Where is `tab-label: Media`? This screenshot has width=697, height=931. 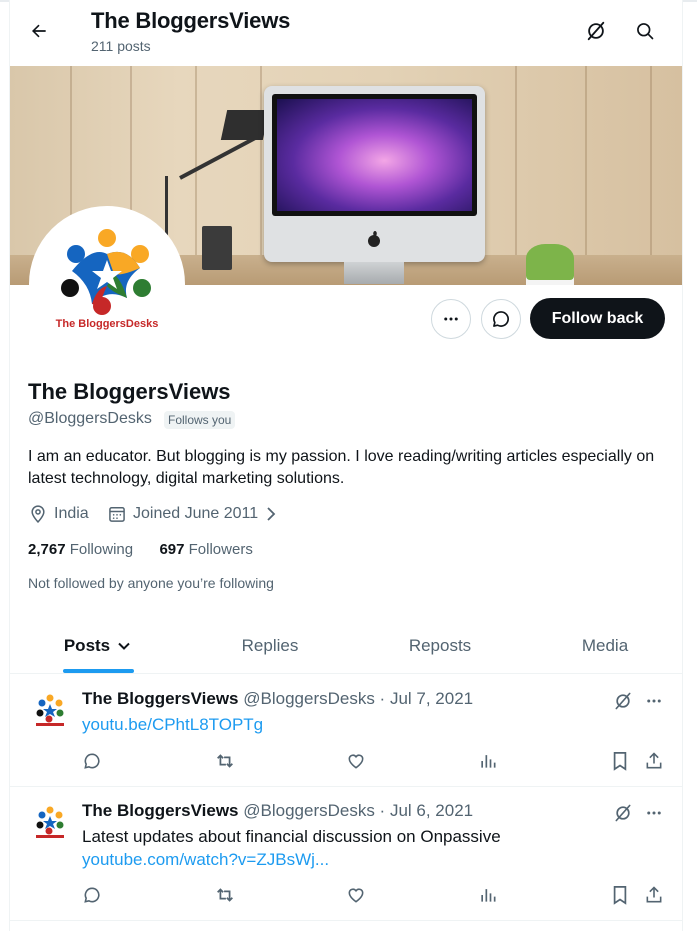 tab-label: Media is located at coordinates (605, 645).